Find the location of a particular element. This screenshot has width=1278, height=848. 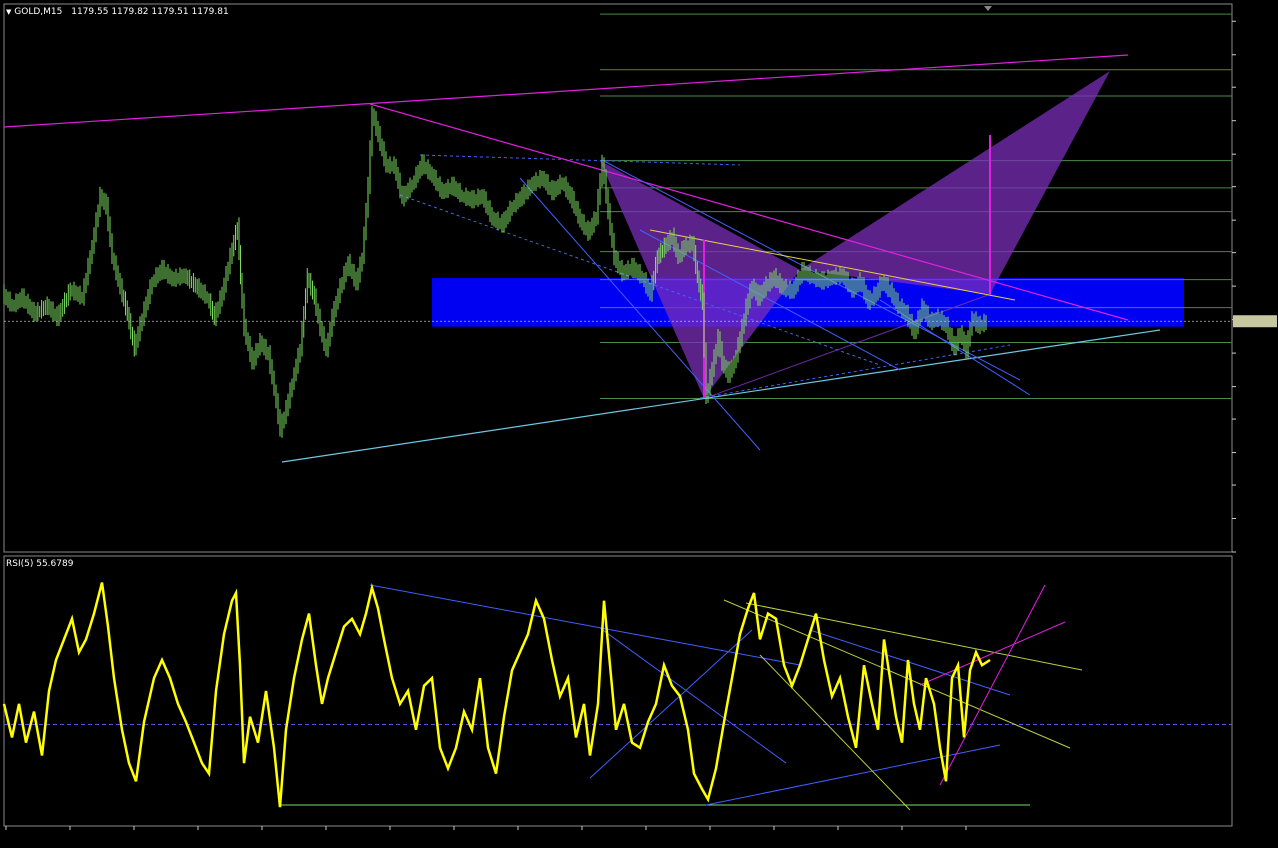

chart-shift-marker-icon is located at coordinates (988, 8).